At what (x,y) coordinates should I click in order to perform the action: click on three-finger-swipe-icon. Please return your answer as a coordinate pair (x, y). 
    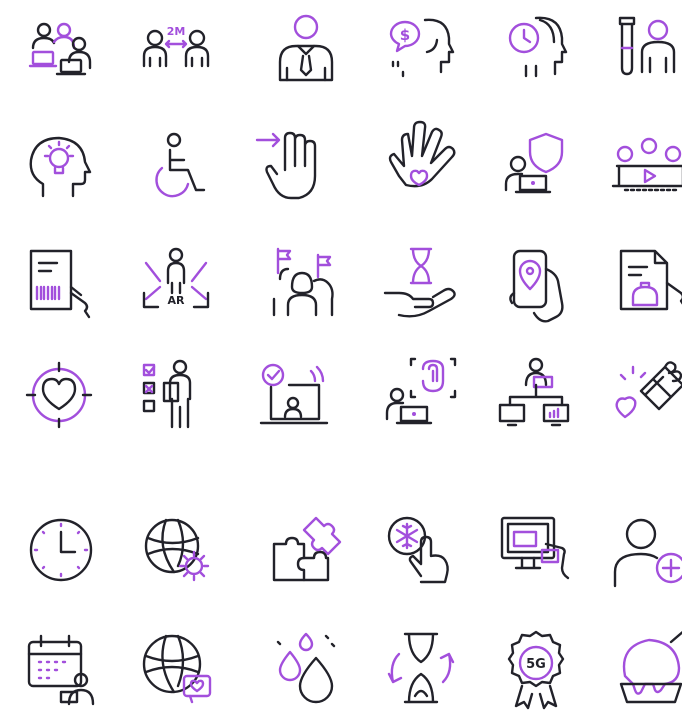
    Looking at the image, I should click on (291, 166).